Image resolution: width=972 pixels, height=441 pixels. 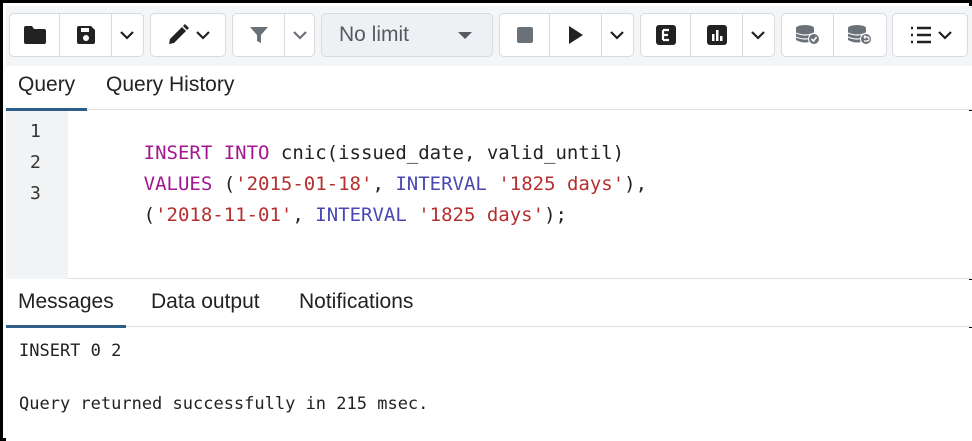 I want to click on tab-messages: Messages, so click(x=66, y=304).